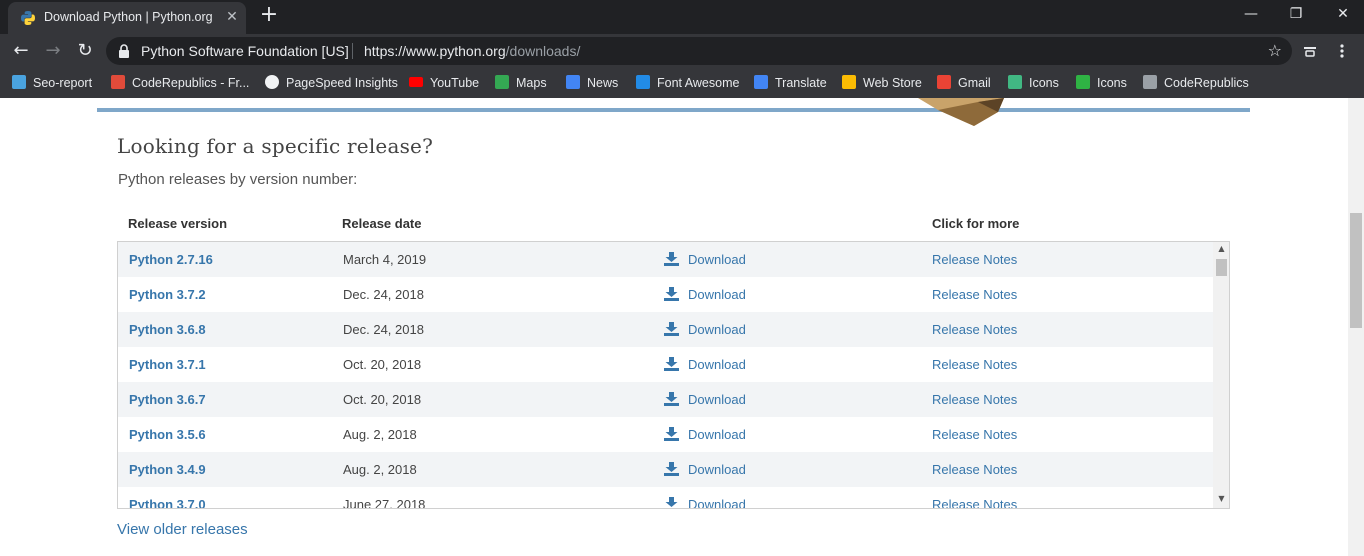  I want to click on menu-kebab-icon, so click(1342, 51).